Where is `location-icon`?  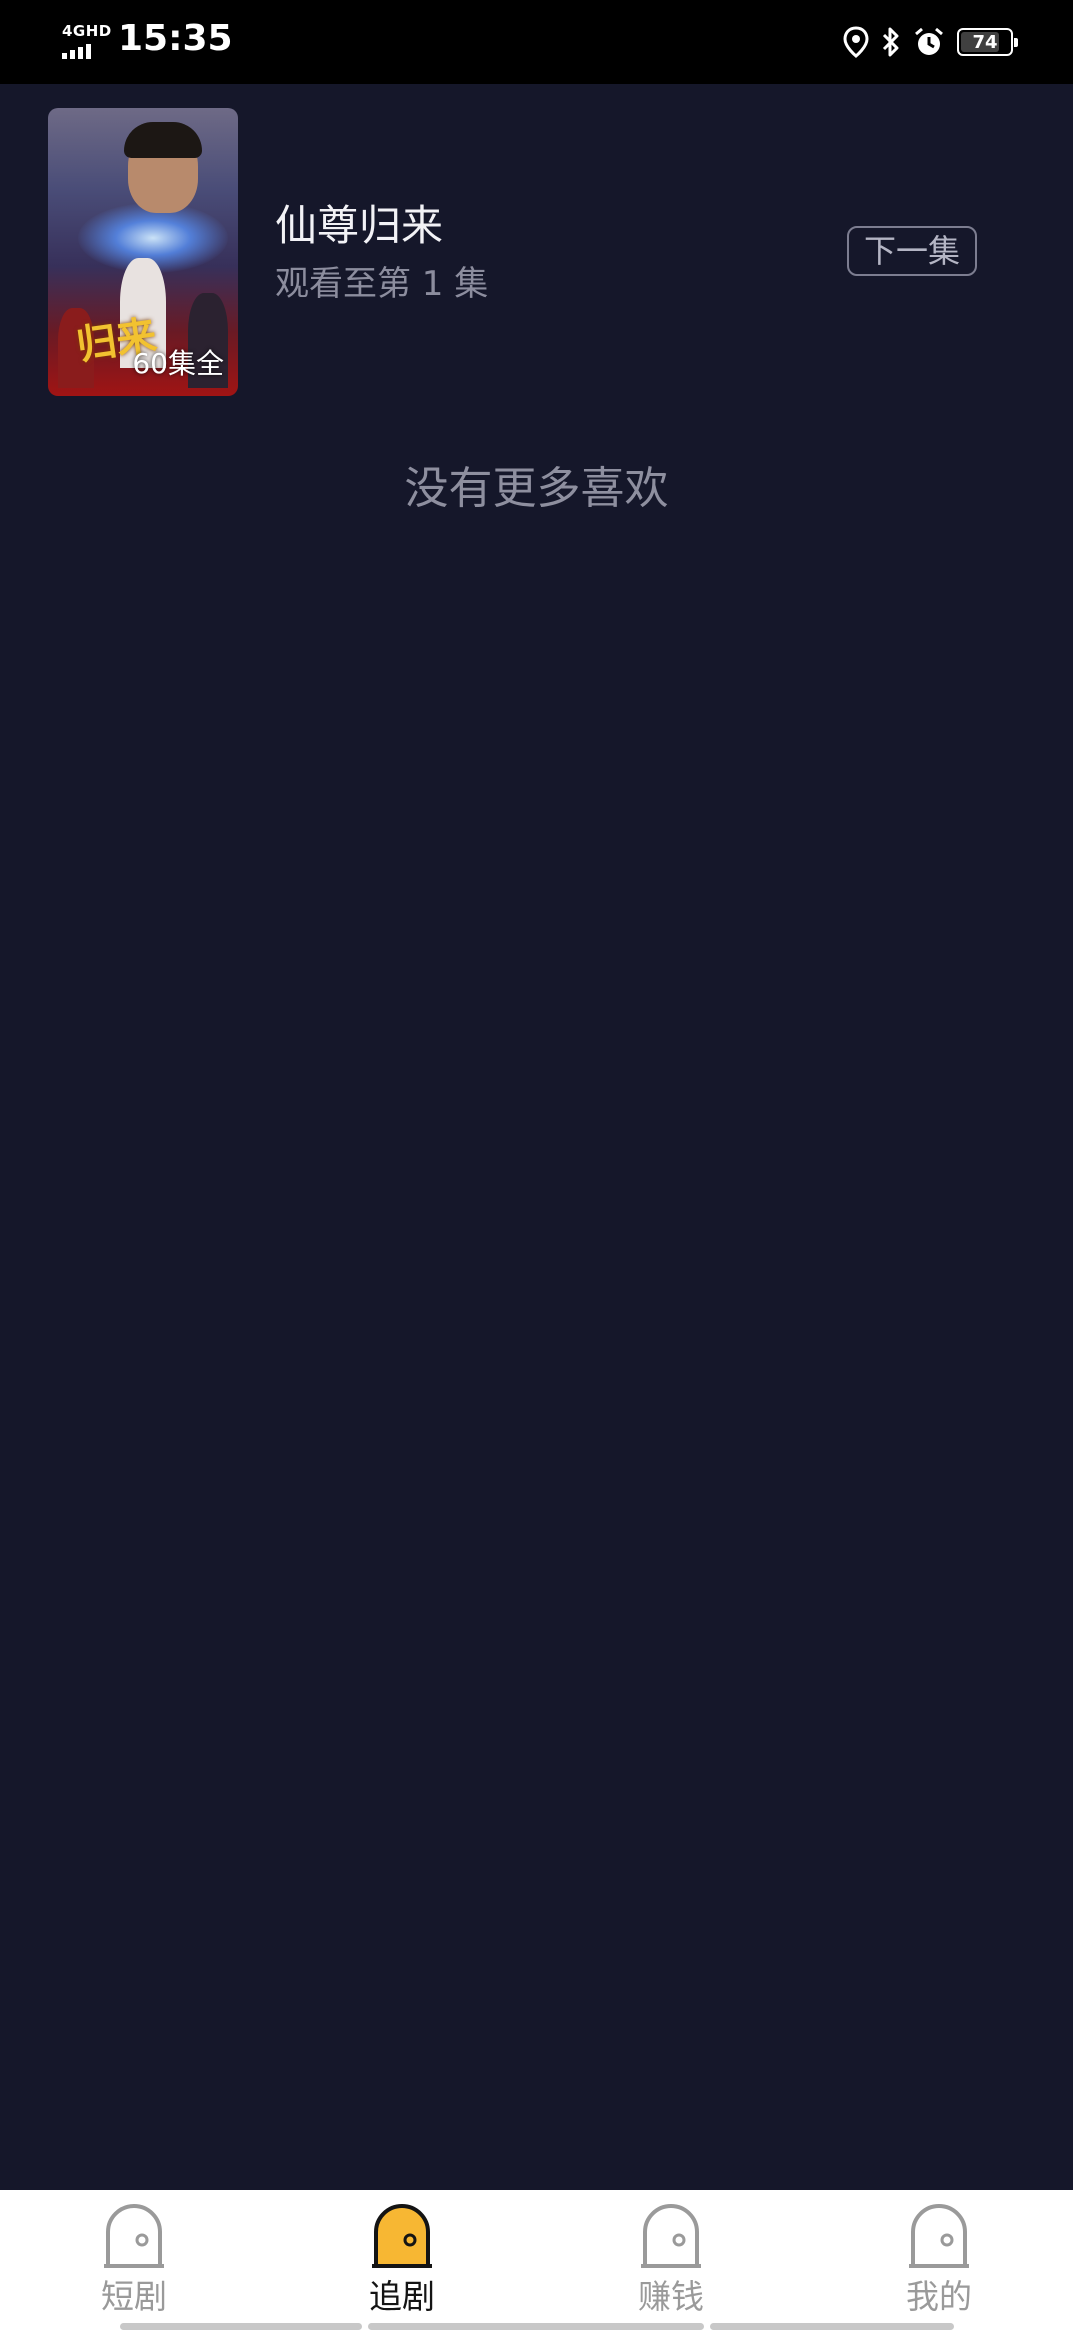 location-icon is located at coordinates (856, 42).